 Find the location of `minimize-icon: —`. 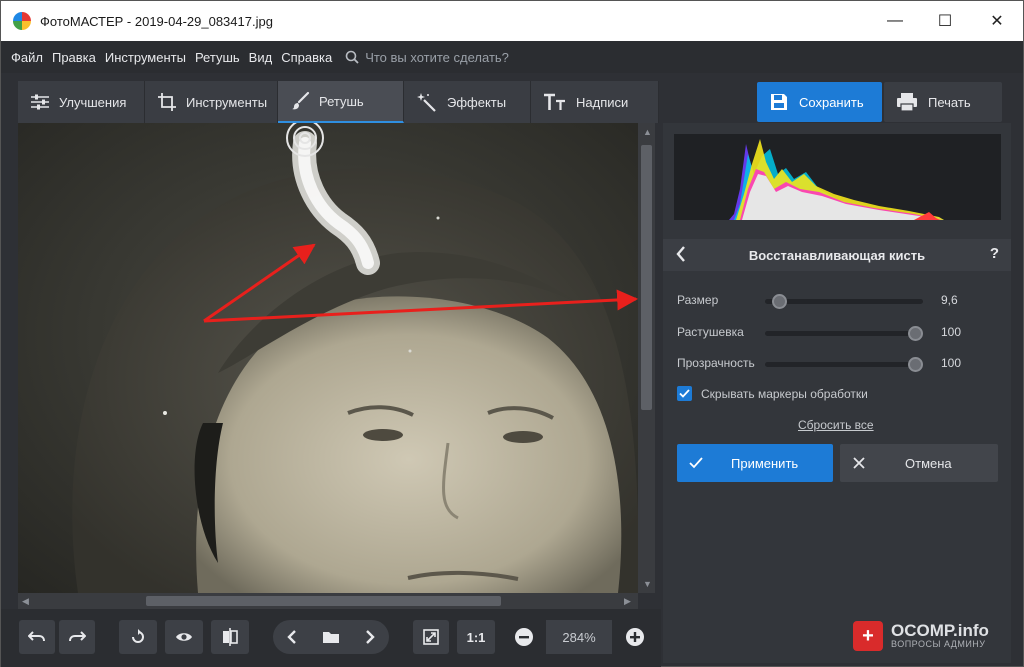

minimize-icon: — is located at coordinates (895, 20).